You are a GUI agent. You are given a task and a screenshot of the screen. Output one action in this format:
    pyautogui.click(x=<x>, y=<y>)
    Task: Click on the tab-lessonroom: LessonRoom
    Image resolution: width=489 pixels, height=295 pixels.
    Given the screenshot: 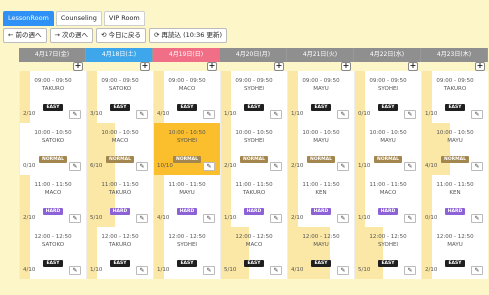 What is the action you would take?
    pyautogui.click(x=28, y=18)
    